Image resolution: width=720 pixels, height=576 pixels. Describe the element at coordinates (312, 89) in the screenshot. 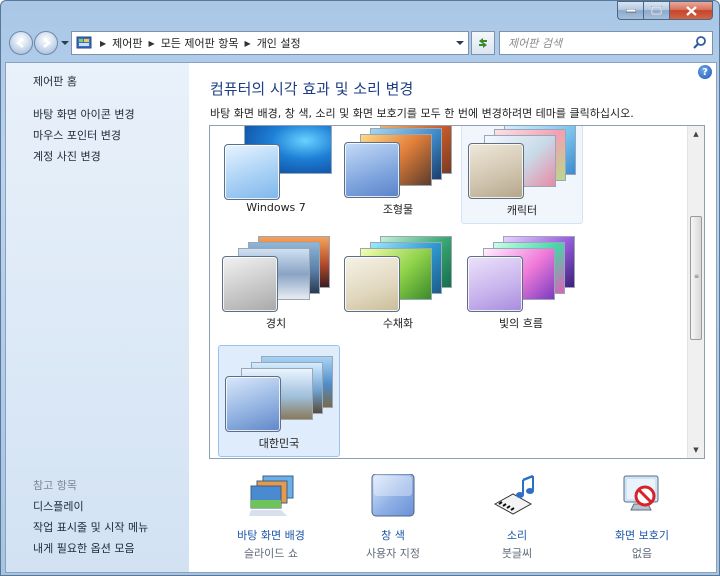

I see `page-title: 컴퓨터의 시각 효과 및 소리 변경` at that location.